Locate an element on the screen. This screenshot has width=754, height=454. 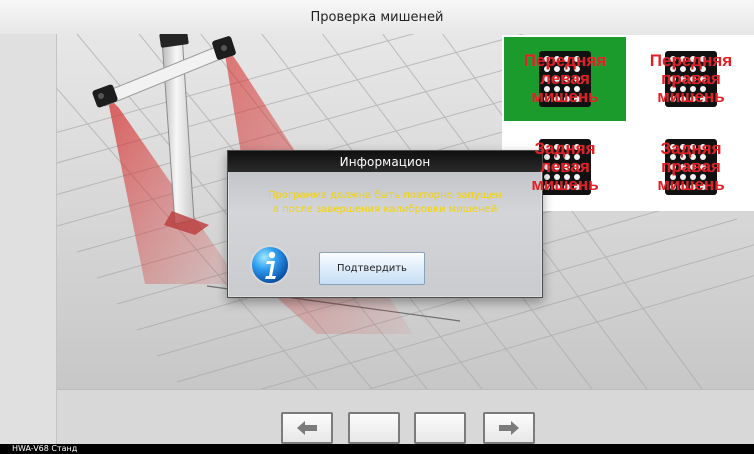
target-label: Передняя правая мишень is located at coordinates (691, 78).